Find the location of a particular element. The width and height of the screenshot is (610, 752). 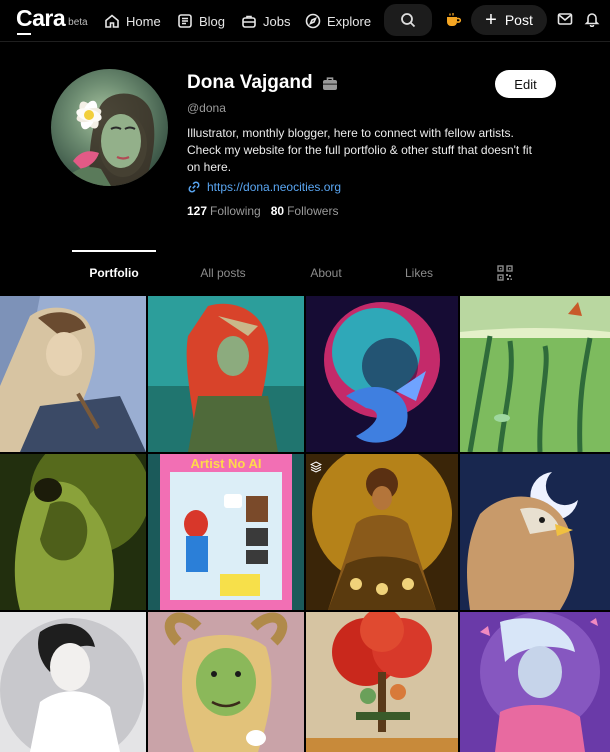

jobs-icon is located at coordinates (249, 21).